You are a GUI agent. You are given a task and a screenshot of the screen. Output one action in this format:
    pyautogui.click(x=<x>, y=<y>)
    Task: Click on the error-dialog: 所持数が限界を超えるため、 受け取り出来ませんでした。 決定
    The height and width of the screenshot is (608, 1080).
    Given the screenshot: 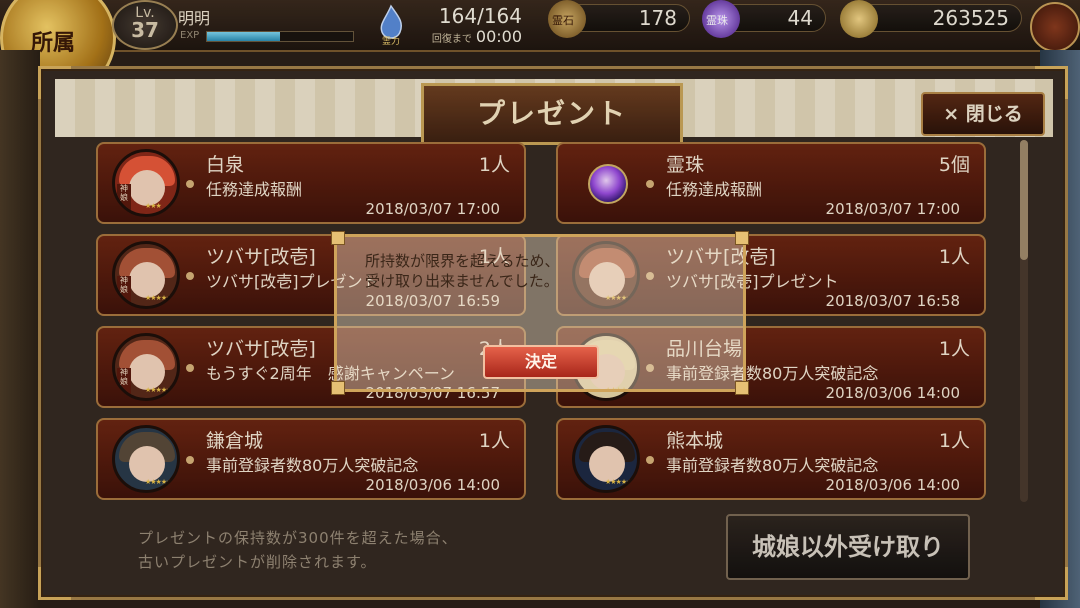 What is the action you would take?
    pyautogui.click(x=540, y=313)
    